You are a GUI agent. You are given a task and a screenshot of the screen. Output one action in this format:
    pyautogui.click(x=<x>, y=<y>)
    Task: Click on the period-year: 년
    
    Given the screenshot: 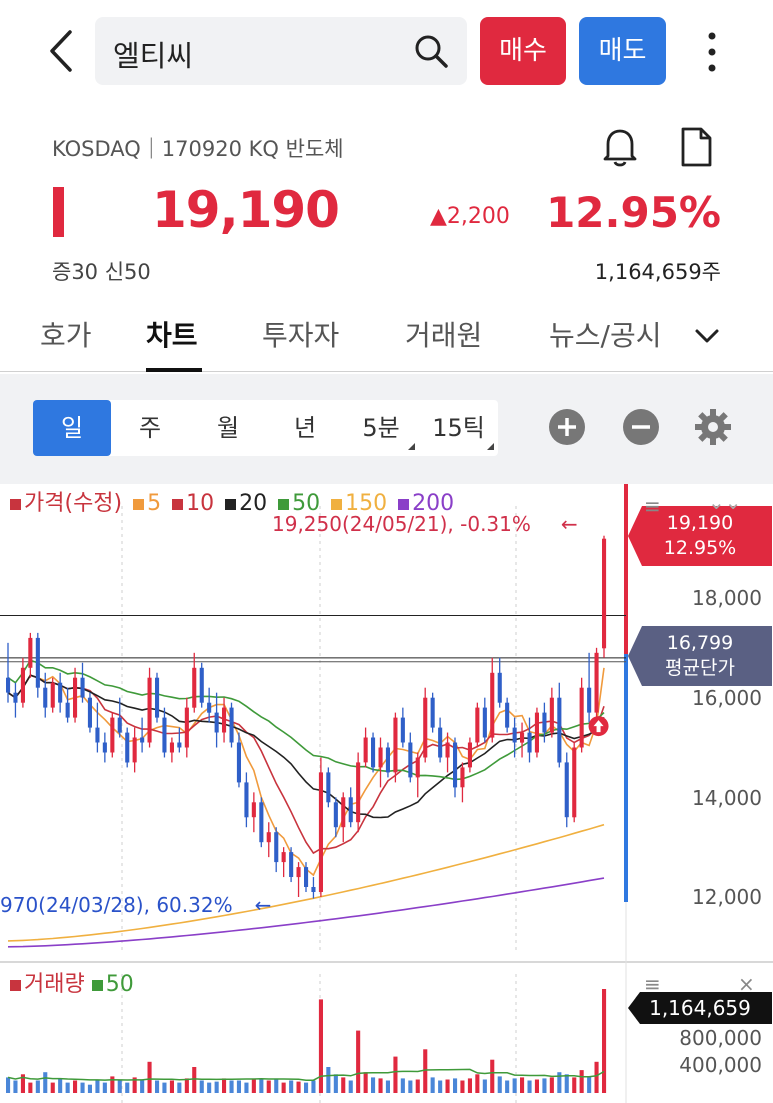 What is the action you would take?
    pyautogui.click(x=305, y=428)
    